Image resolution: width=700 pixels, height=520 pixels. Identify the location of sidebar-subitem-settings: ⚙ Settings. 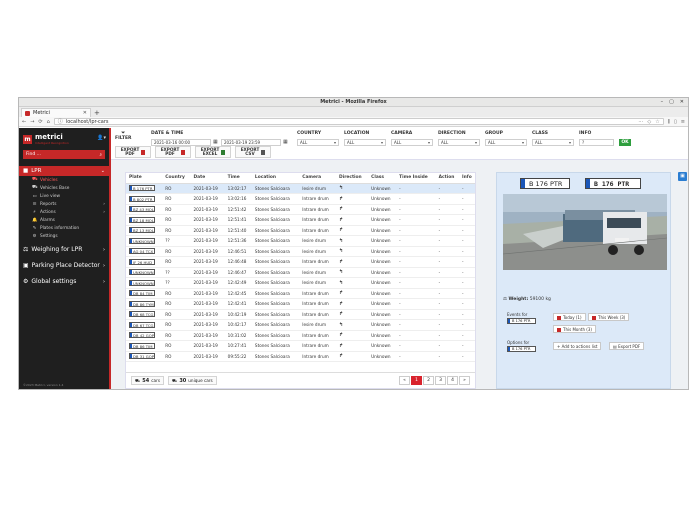
(64, 236).